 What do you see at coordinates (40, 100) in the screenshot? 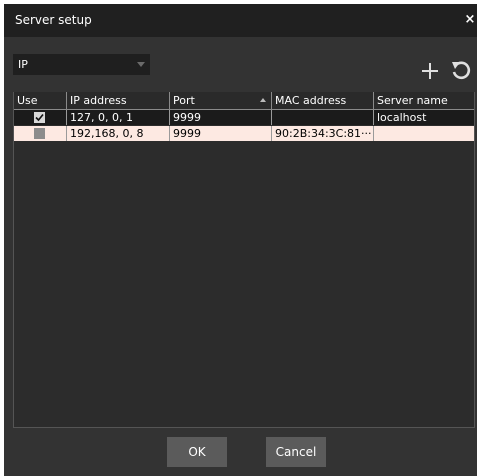
I see `column-header-use: Use` at bounding box center [40, 100].